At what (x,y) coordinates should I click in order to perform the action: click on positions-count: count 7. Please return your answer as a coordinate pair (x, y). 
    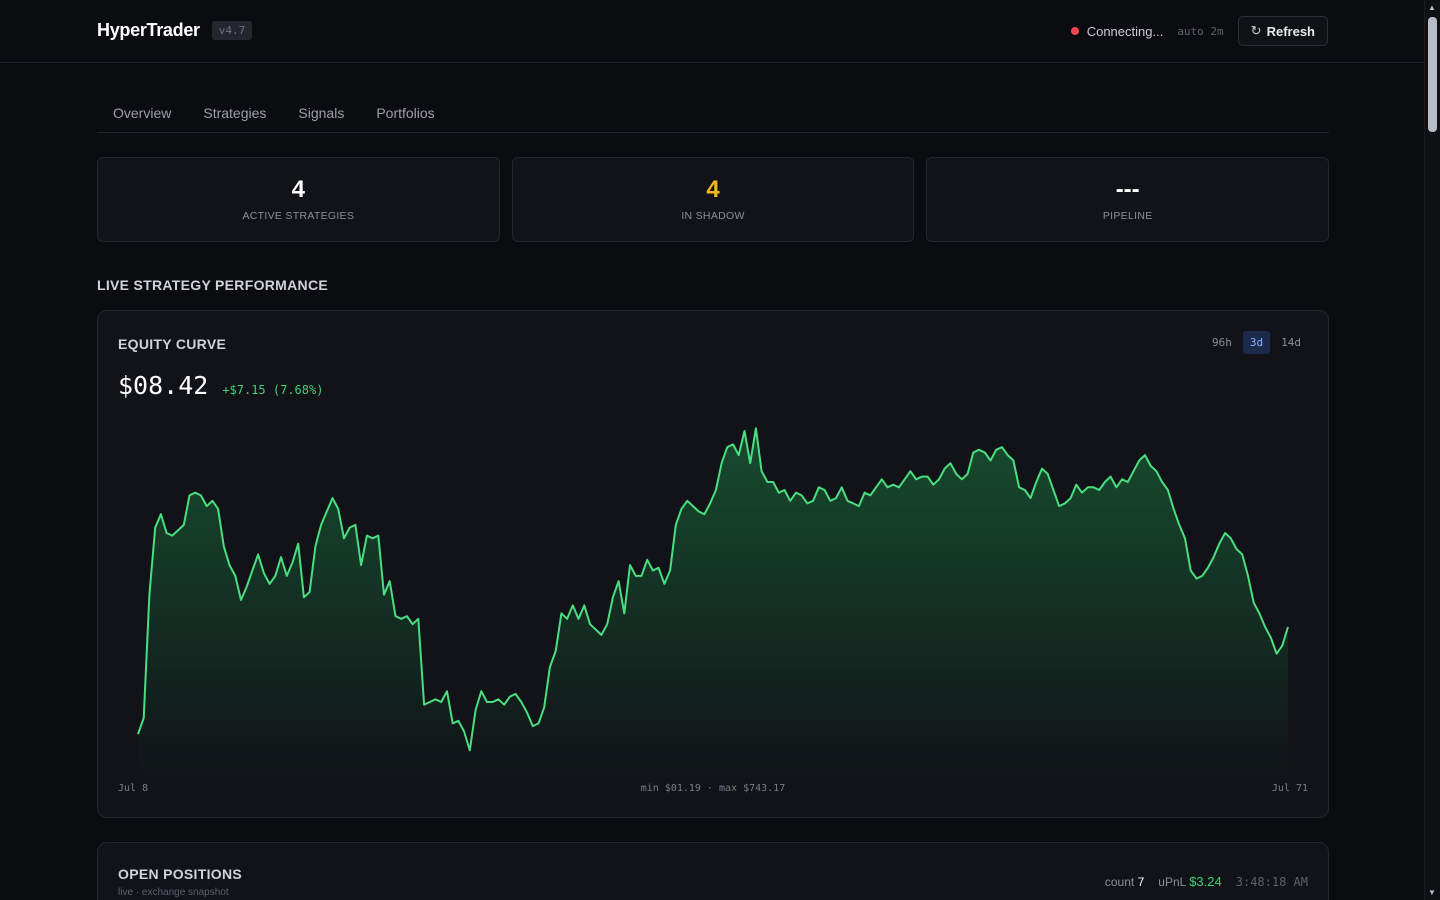
    Looking at the image, I should click on (1124, 882).